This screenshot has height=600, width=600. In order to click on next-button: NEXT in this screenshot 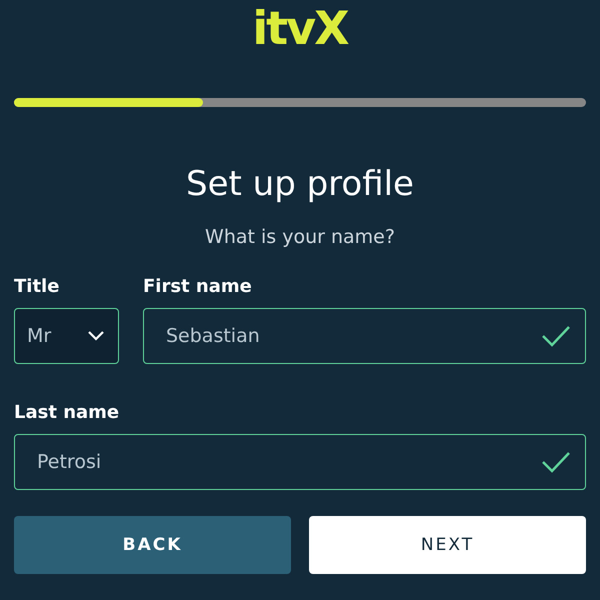, I will do `click(447, 545)`.